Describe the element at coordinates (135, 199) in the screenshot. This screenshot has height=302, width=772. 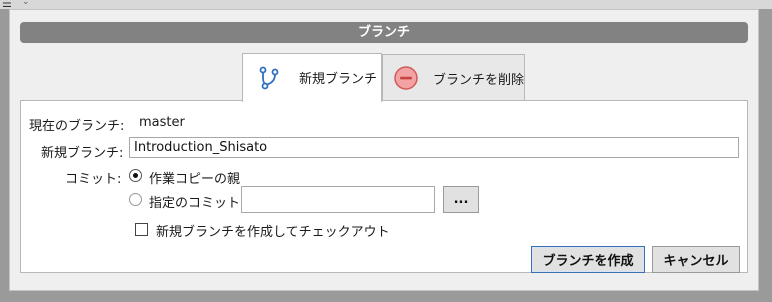
I see `radio-specified-commit` at that location.